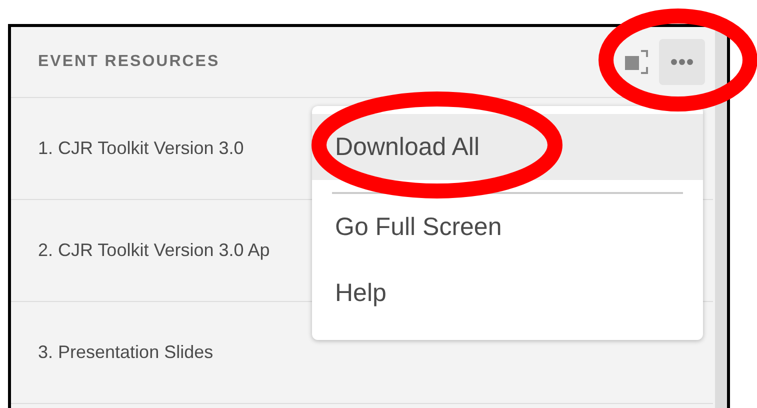 This screenshot has width=757, height=408. Describe the element at coordinates (129, 62) in the screenshot. I see `panel-title: EVENT RESOURCES` at that location.